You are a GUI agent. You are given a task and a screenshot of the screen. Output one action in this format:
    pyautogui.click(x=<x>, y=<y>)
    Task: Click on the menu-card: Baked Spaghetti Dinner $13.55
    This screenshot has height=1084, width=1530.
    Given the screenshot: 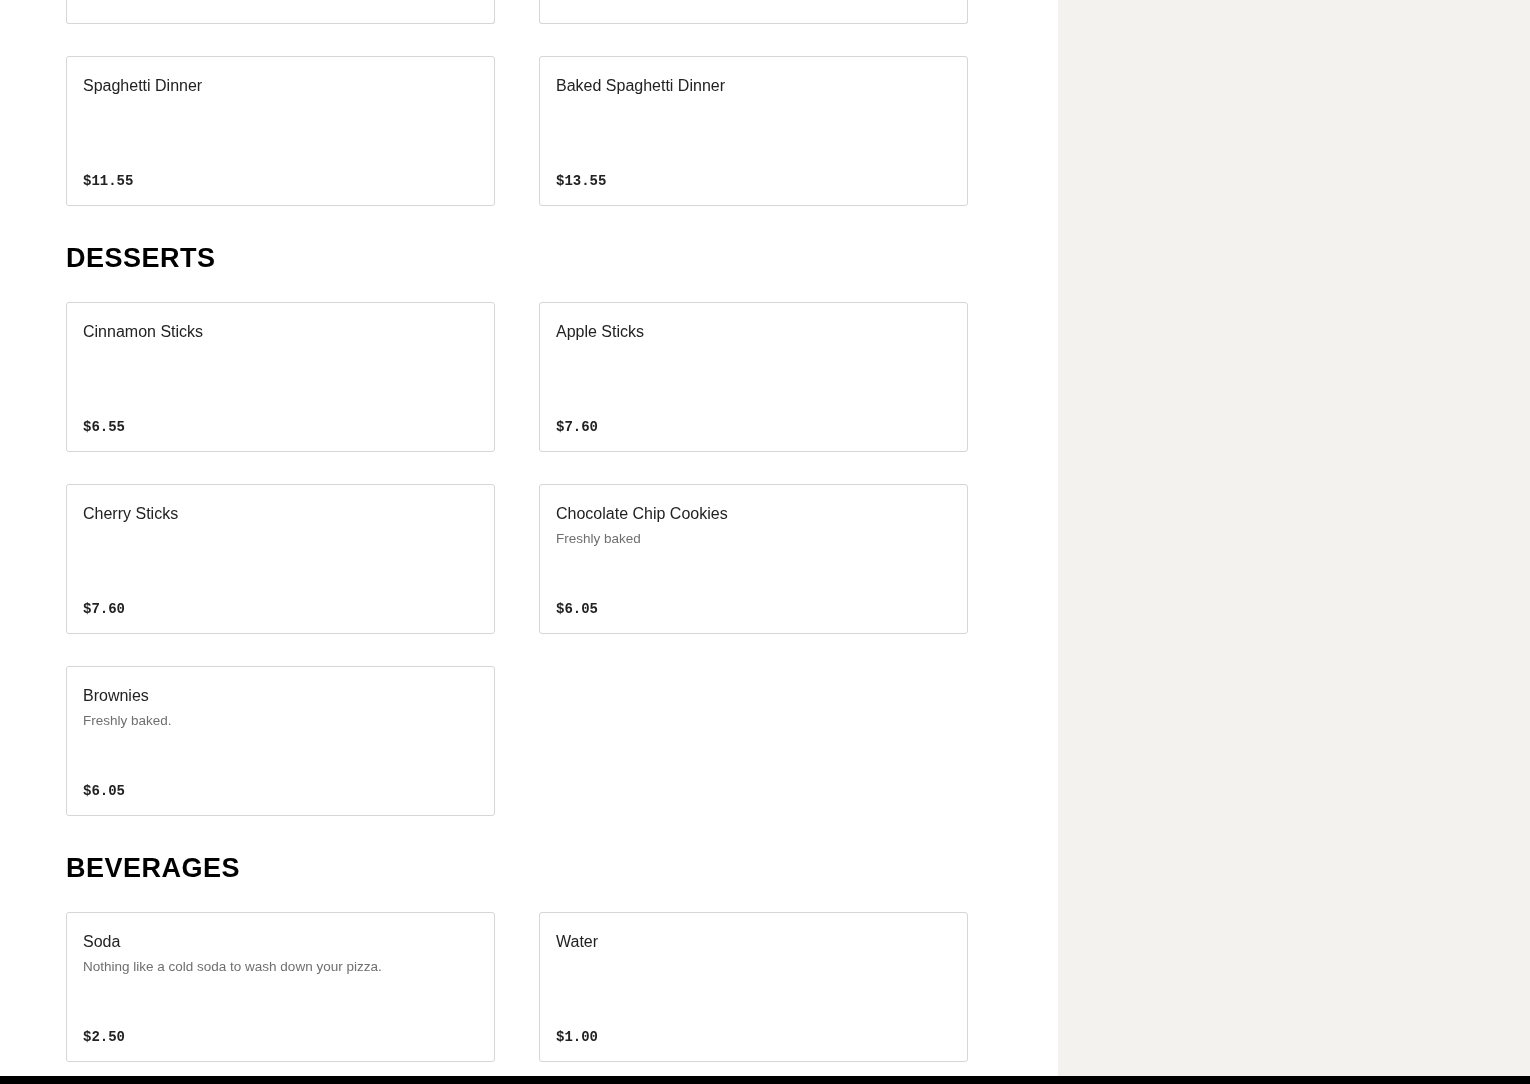 What is the action you would take?
    pyautogui.click(x=753, y=131)
    